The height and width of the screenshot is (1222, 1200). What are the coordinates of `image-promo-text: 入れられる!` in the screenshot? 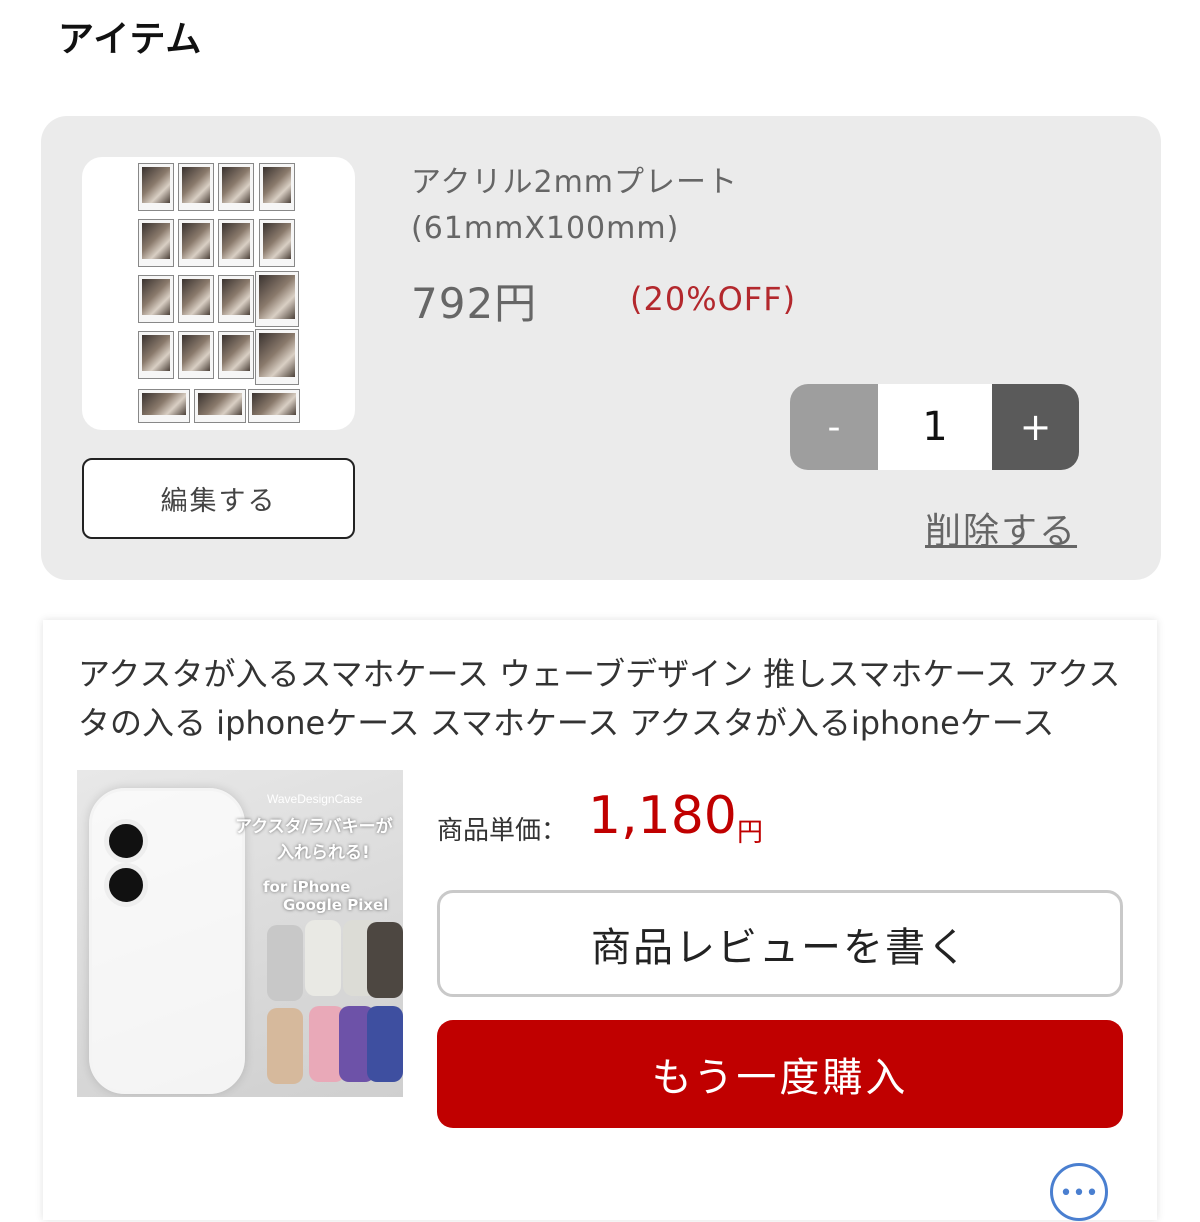 It's located at (323, 853).